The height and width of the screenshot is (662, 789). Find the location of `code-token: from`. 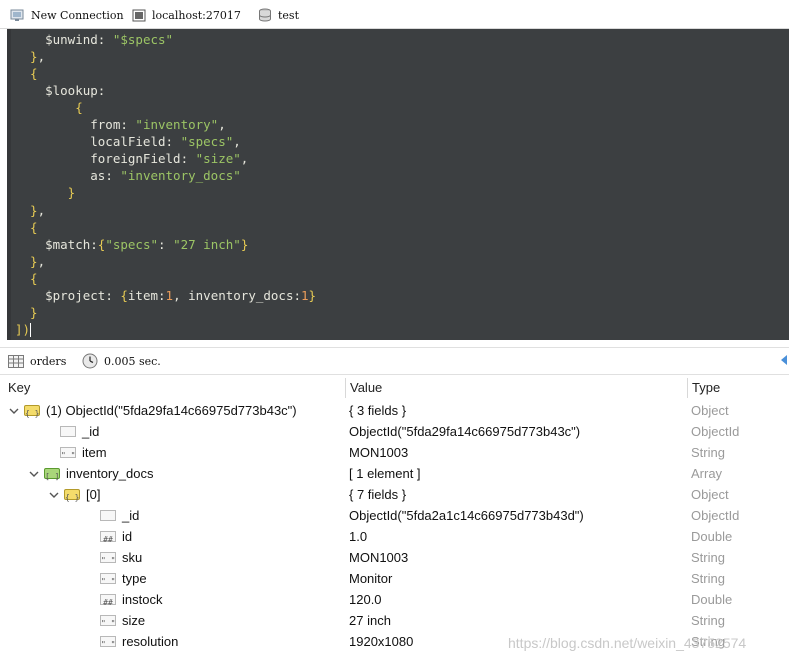

code-token: from is located at coordinates (68, 125).